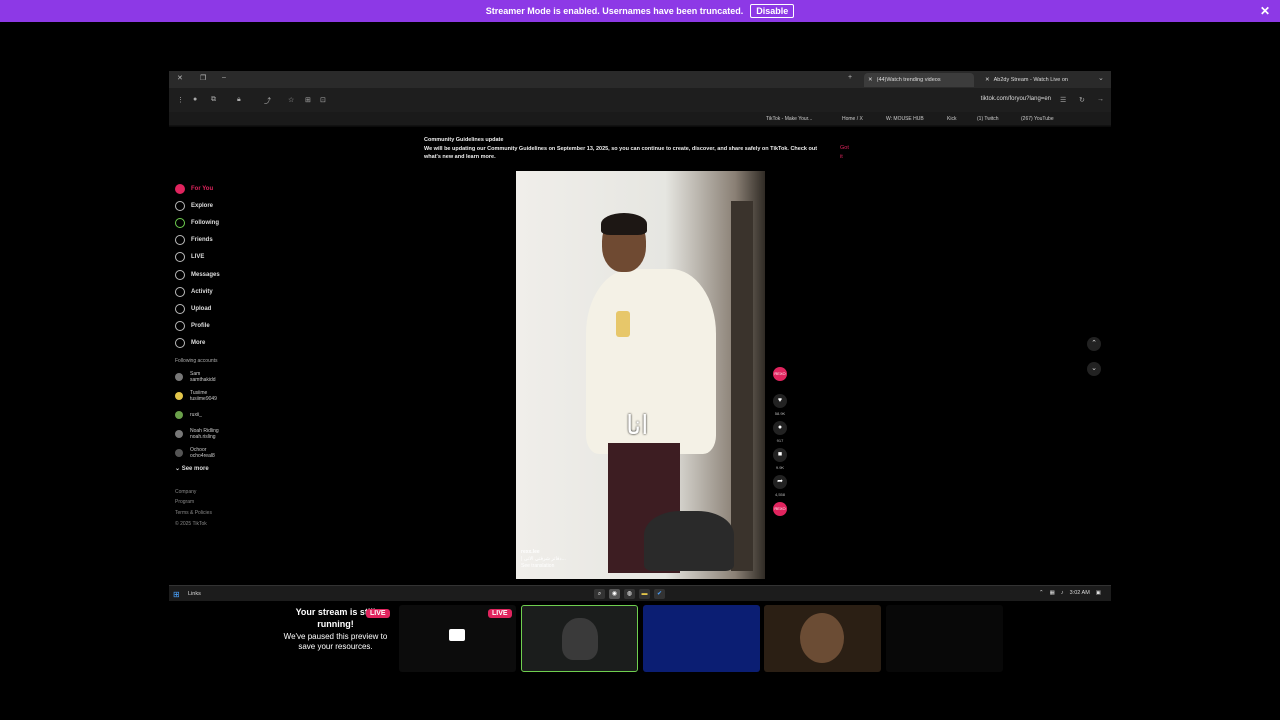 This screenshot has height=720, width=1280. Describe the element at coordinates (217, 453) in the screenshot. I see `following-account: Ochoor ocho4real8` at that location.